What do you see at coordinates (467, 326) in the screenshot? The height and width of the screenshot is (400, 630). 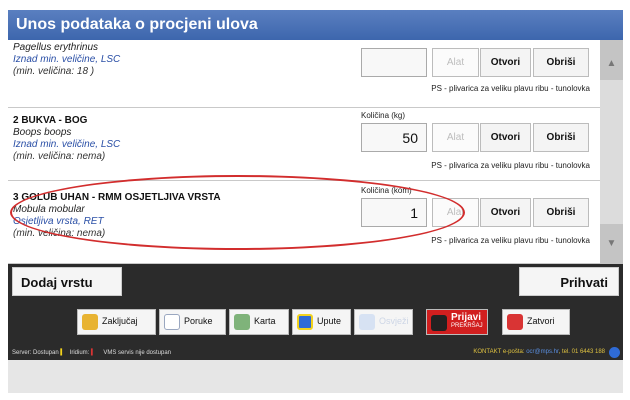 I see `report-sublabel: PREKRŠAJ` at bounding box center [467, 326].